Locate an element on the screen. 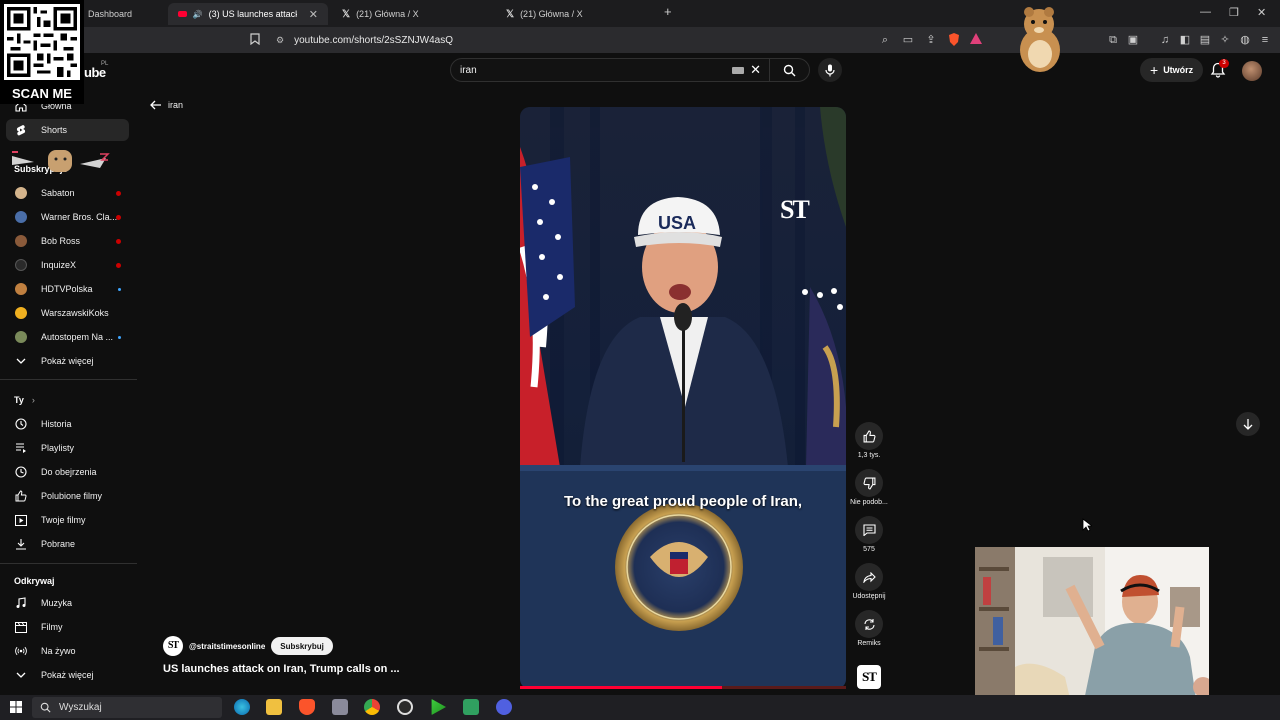  create-button: + Utwórz is located at coordinates (1172, 70).